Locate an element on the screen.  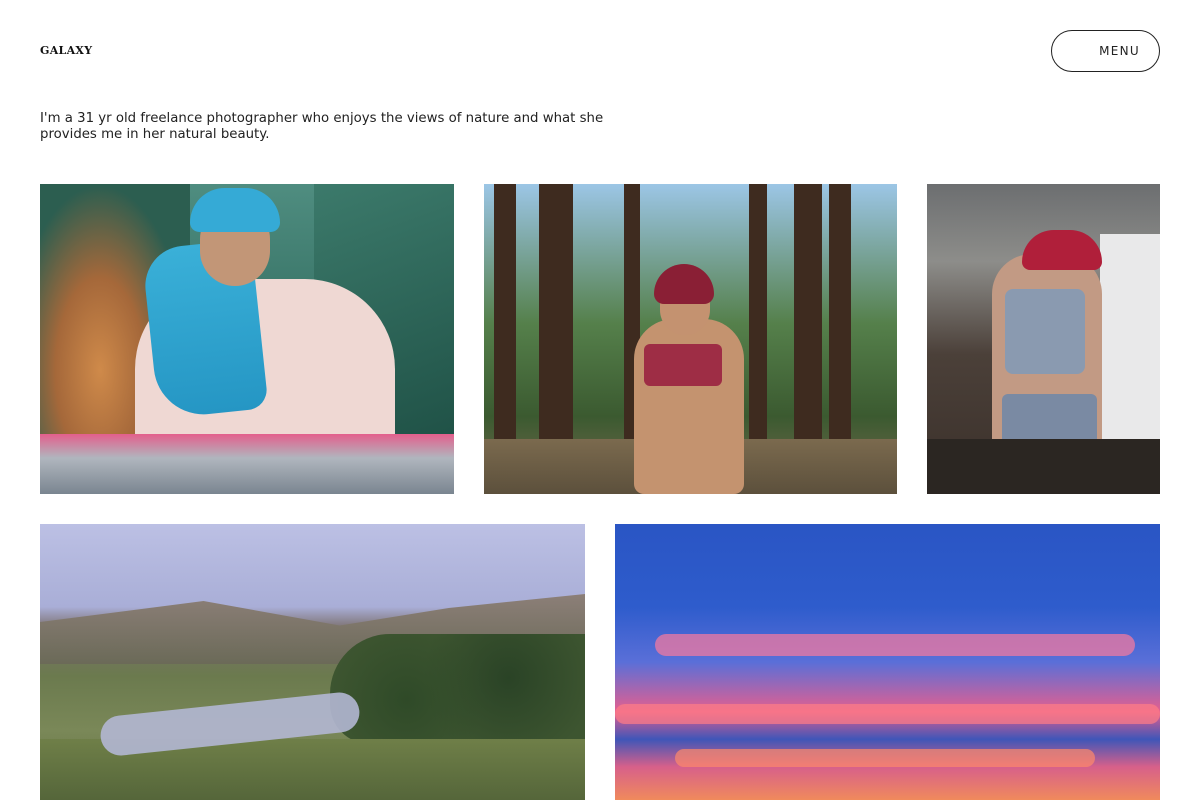
gallery-photo-tent-portrait is located at coordinates (247, 339).